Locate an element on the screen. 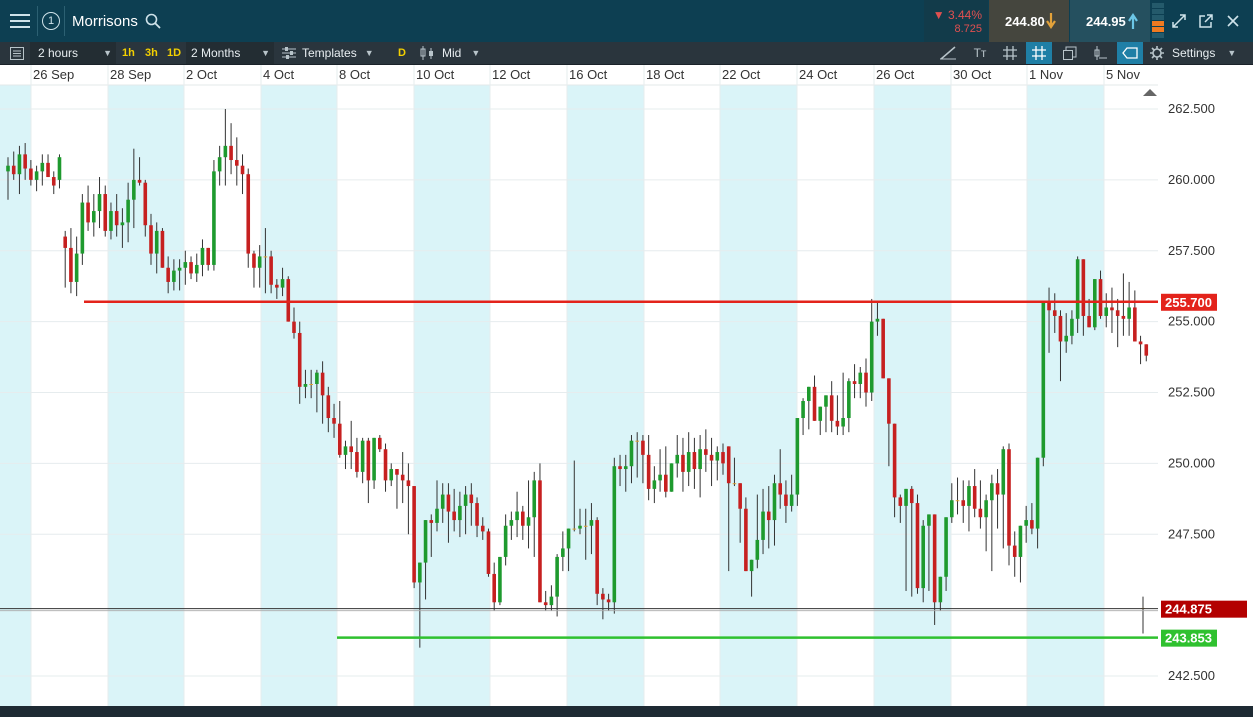 The image size is (1253, 717). templates-select: Templates ▼ is located at coordinates (332, 53).